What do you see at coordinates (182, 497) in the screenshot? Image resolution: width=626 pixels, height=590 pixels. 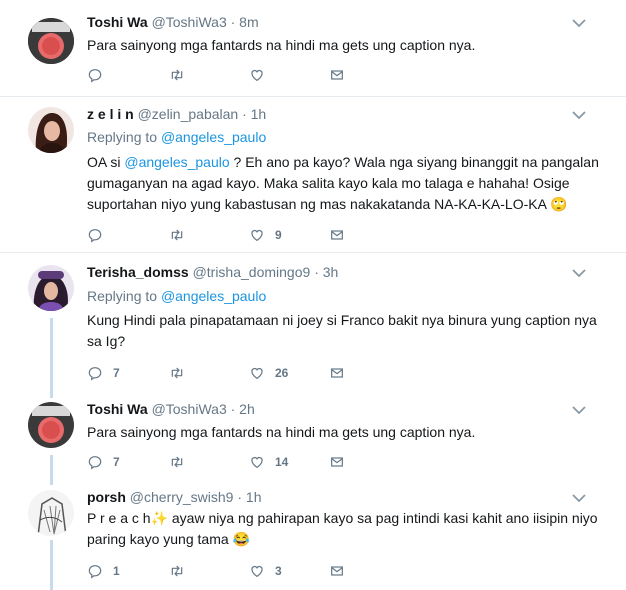 I see `handle: @cherry_swish9` at bounding box center [182, 497].